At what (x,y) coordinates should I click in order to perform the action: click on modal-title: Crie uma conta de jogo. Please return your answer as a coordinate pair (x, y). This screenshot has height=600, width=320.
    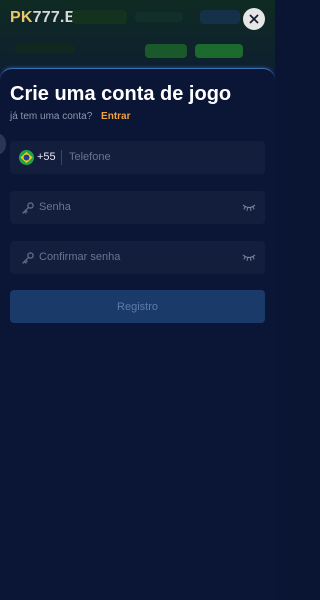
    Looking at the image, I should click on (121, 94).